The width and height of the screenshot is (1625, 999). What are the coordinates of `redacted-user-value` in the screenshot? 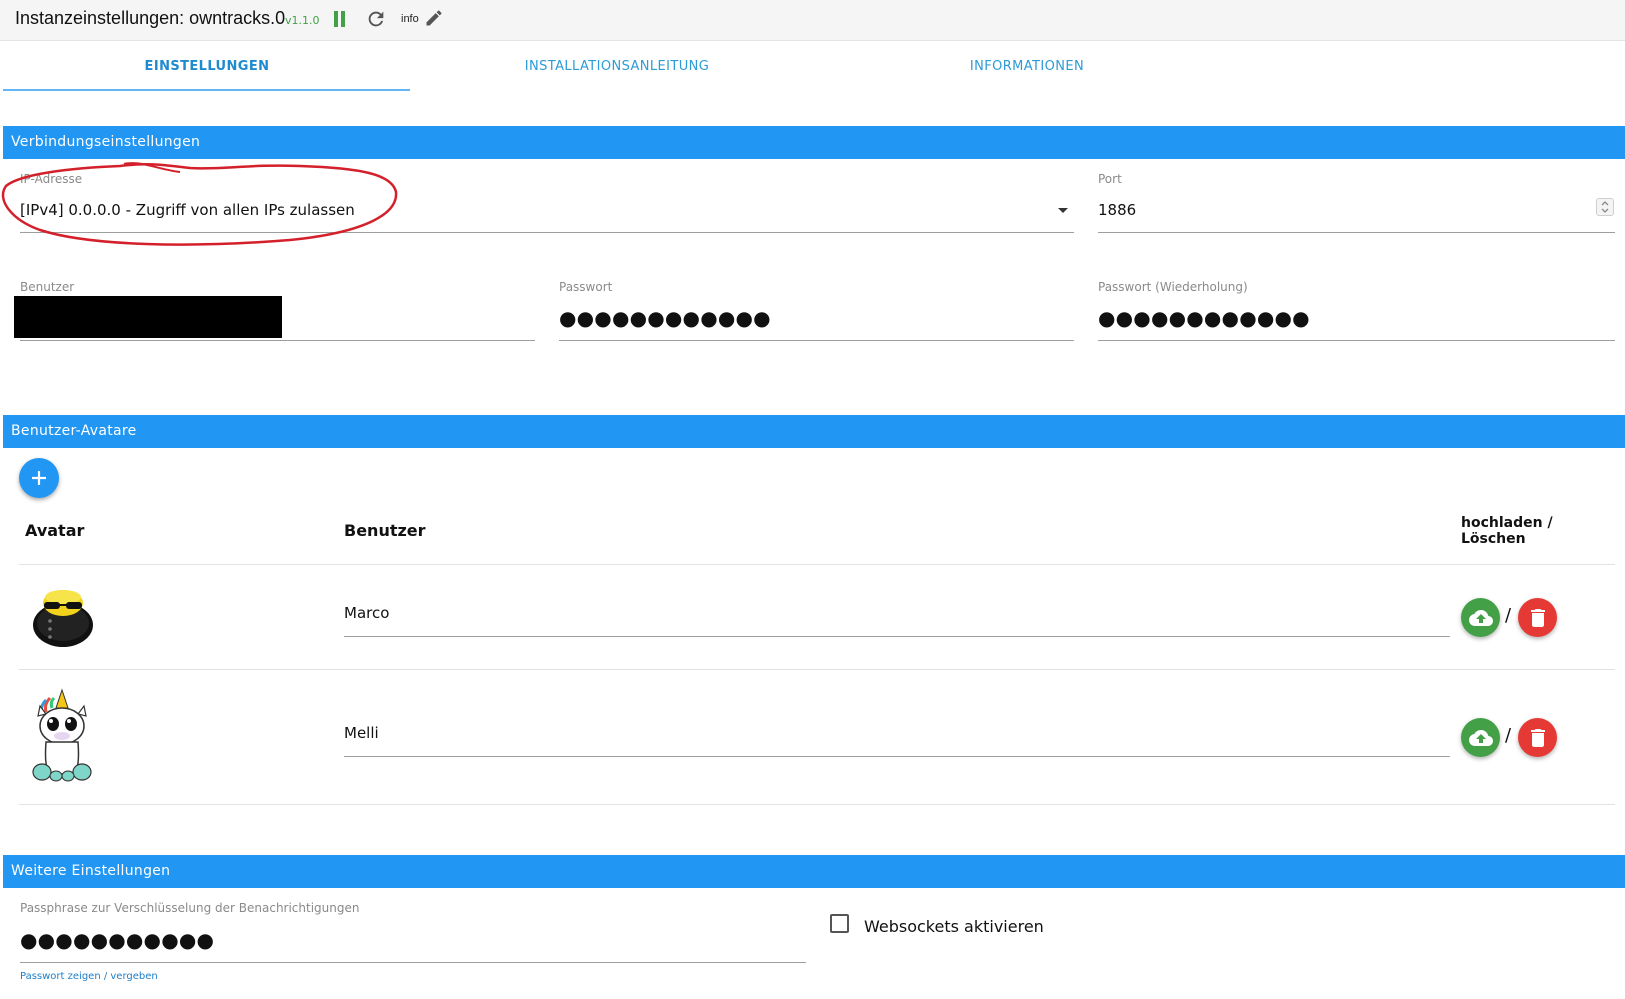 It's located at (148, 317).